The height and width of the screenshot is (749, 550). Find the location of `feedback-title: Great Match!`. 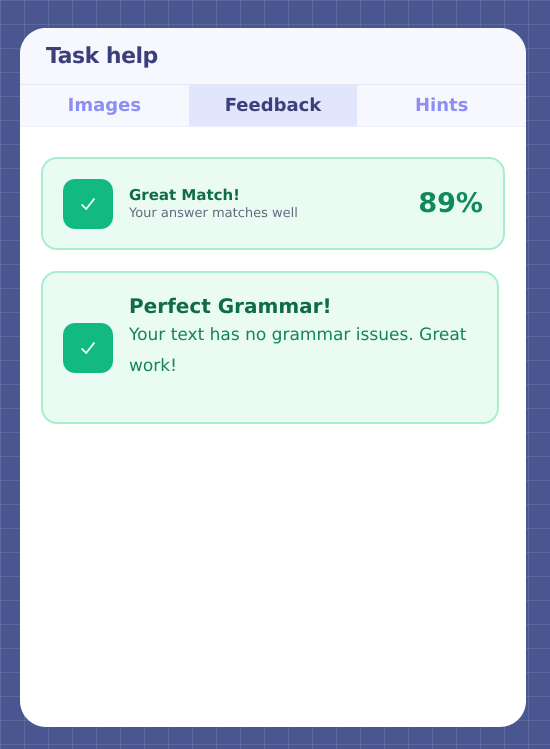

feedback-title: Great Match! is located at coordinates (185, 195).